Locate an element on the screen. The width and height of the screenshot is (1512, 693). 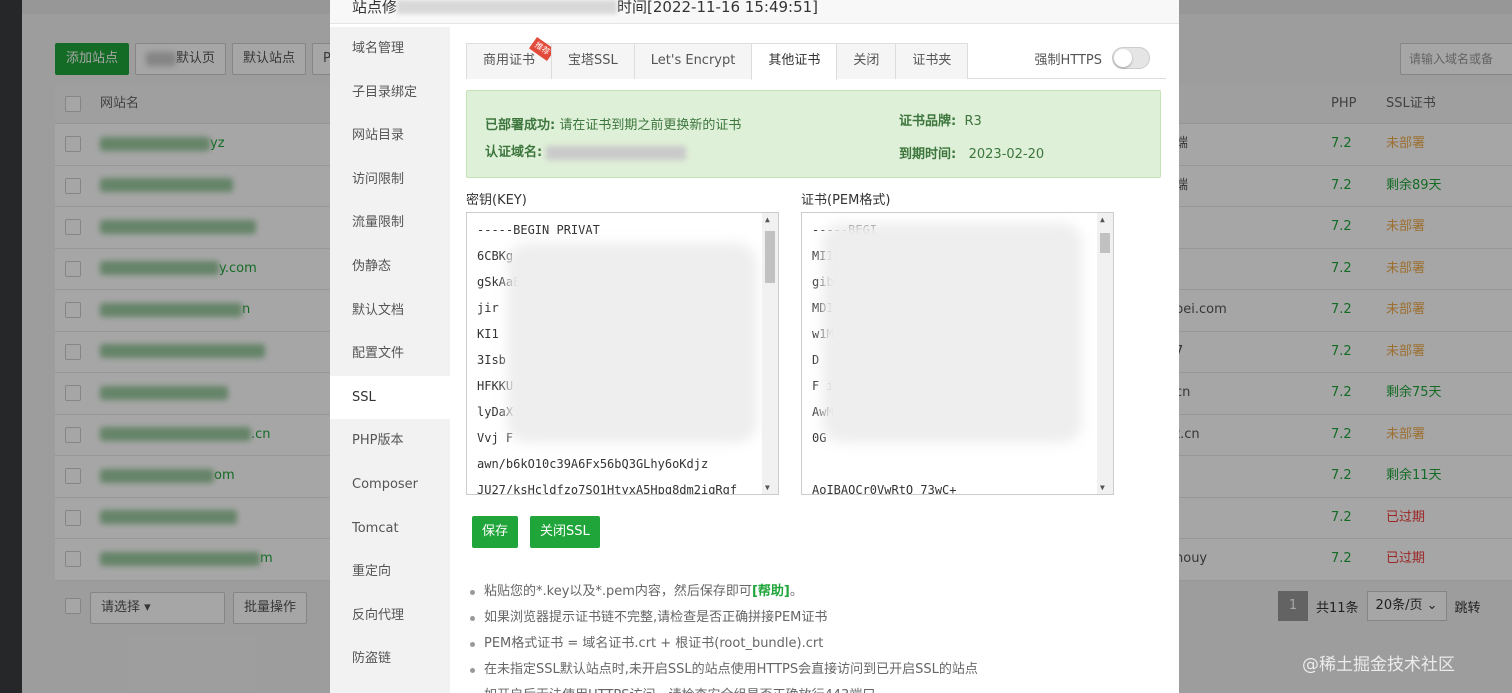
sidebar-item-13: 反向代理 is located at coordinates (390, 616).